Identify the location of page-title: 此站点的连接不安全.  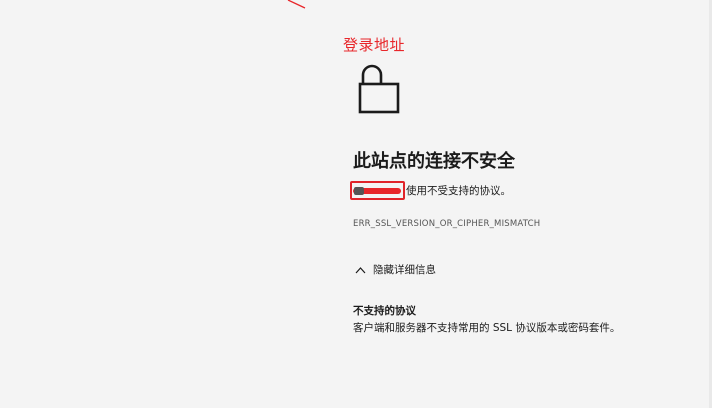
(434, 161).